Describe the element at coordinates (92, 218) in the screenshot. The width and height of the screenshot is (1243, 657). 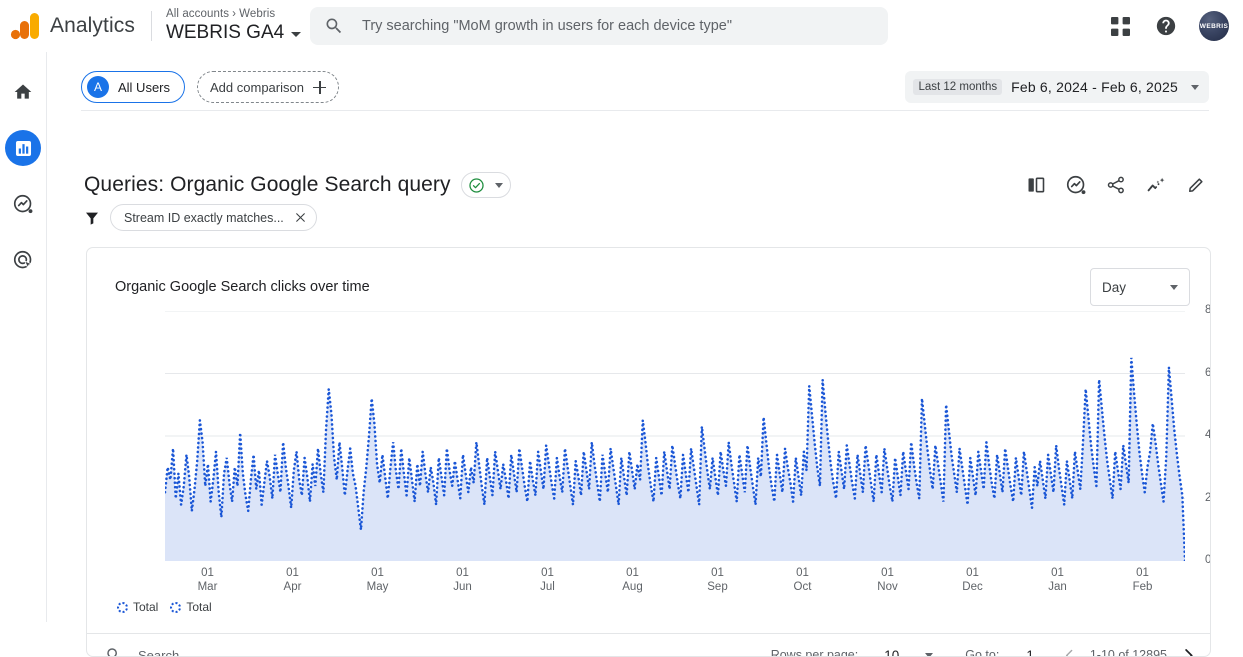
I see `filter-funnel-icon` at that location.